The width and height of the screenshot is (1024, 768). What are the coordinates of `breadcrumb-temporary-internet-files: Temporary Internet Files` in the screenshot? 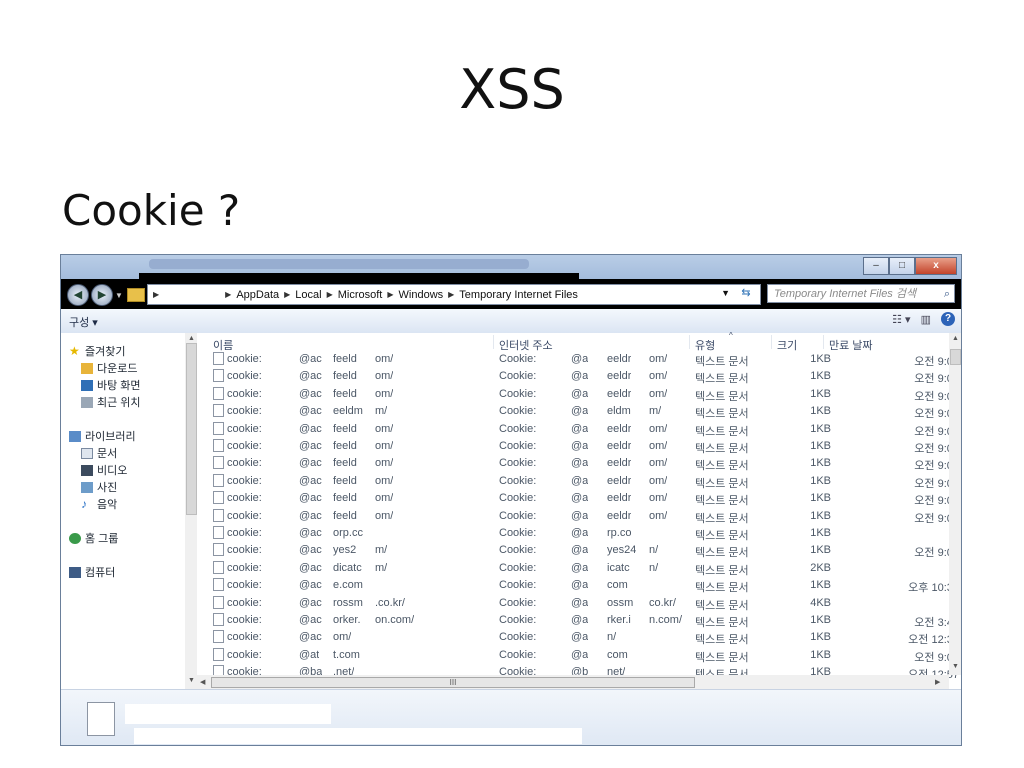 It's located at (518, 295).